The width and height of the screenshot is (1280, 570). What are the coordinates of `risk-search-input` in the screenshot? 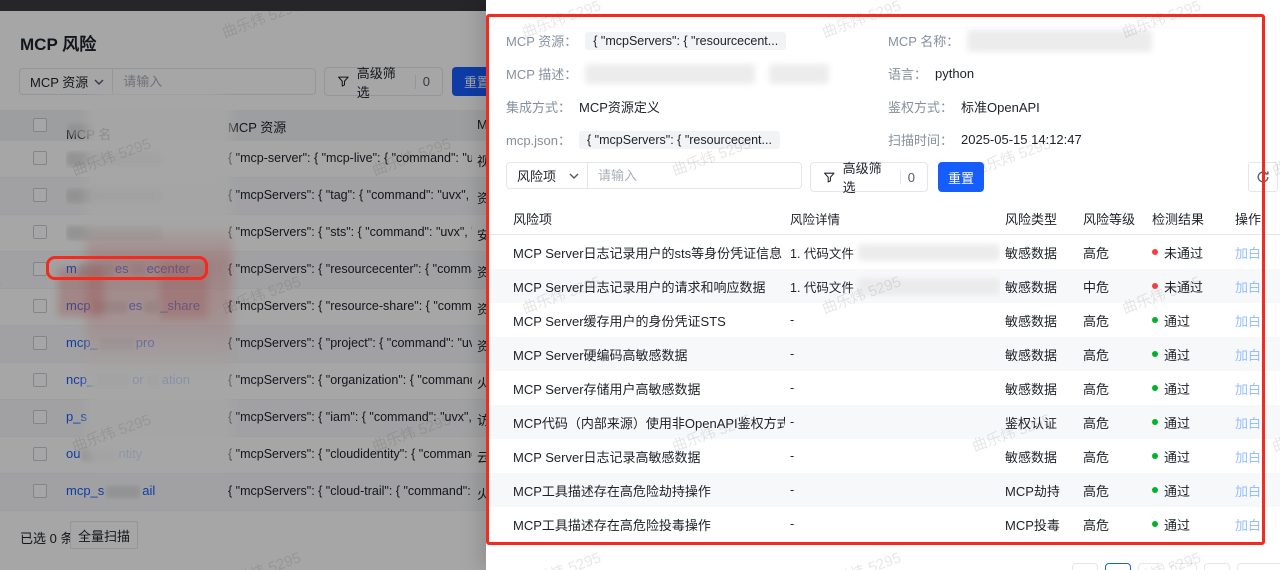 It's located at (694, 175).